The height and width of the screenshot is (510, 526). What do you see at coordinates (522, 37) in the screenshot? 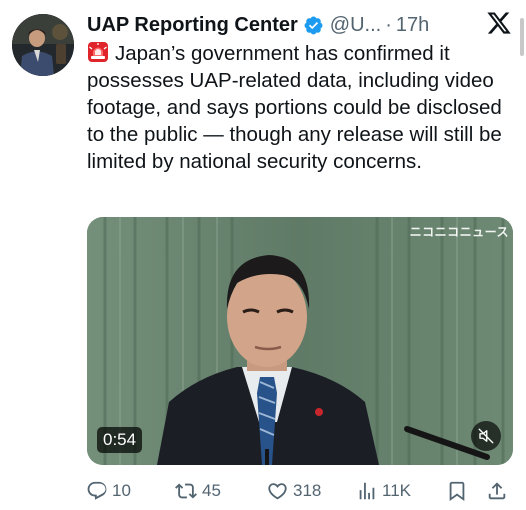
I see `scrollbar` at bounding box center [522, 37].